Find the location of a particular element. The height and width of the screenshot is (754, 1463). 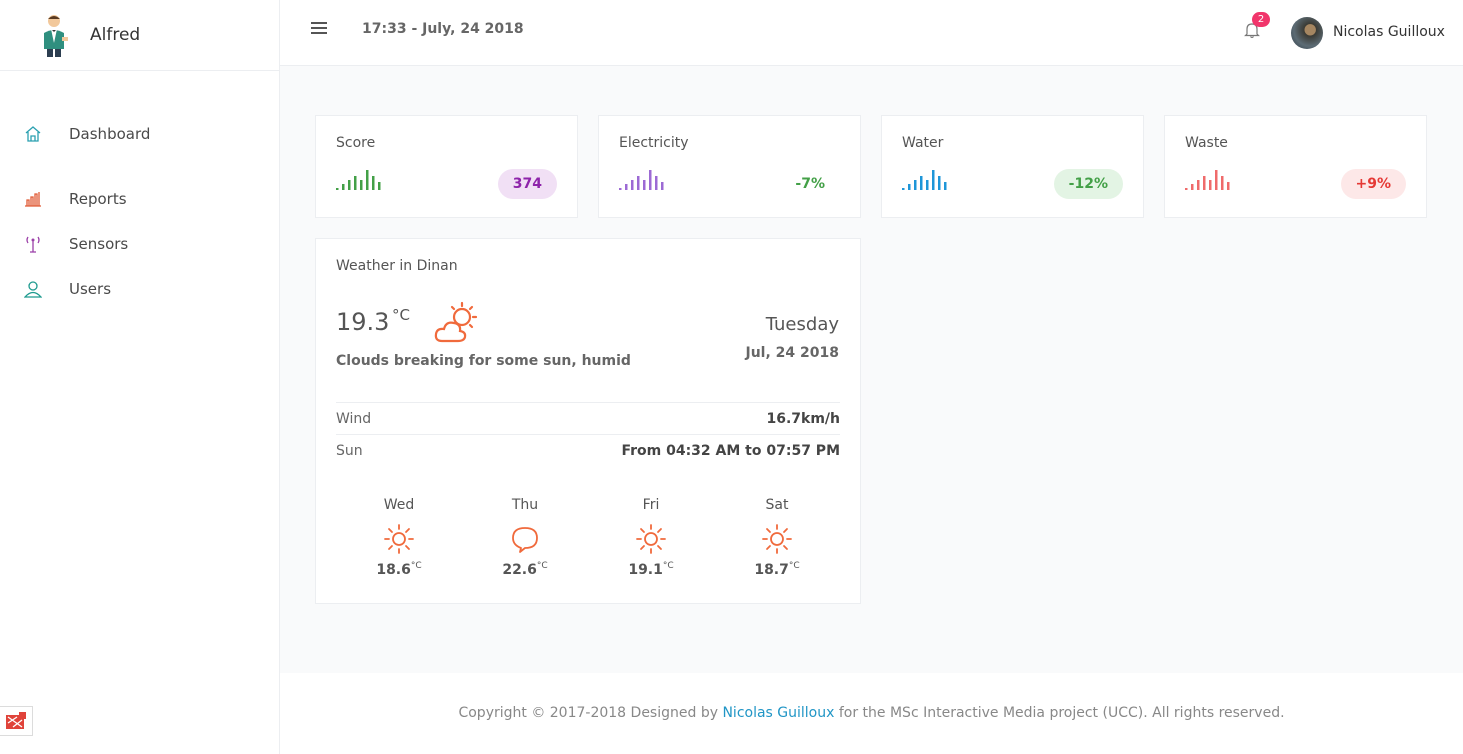

stat-card-water: Water -12% is located at coordinates (1012, 166).